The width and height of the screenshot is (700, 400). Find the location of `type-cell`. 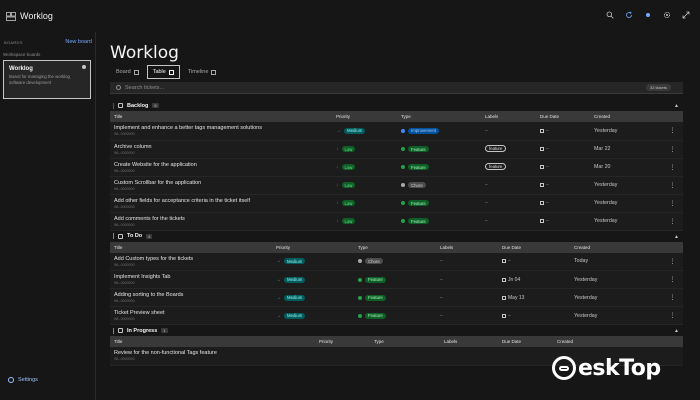

type-cell is located at coordinates (405, 356).